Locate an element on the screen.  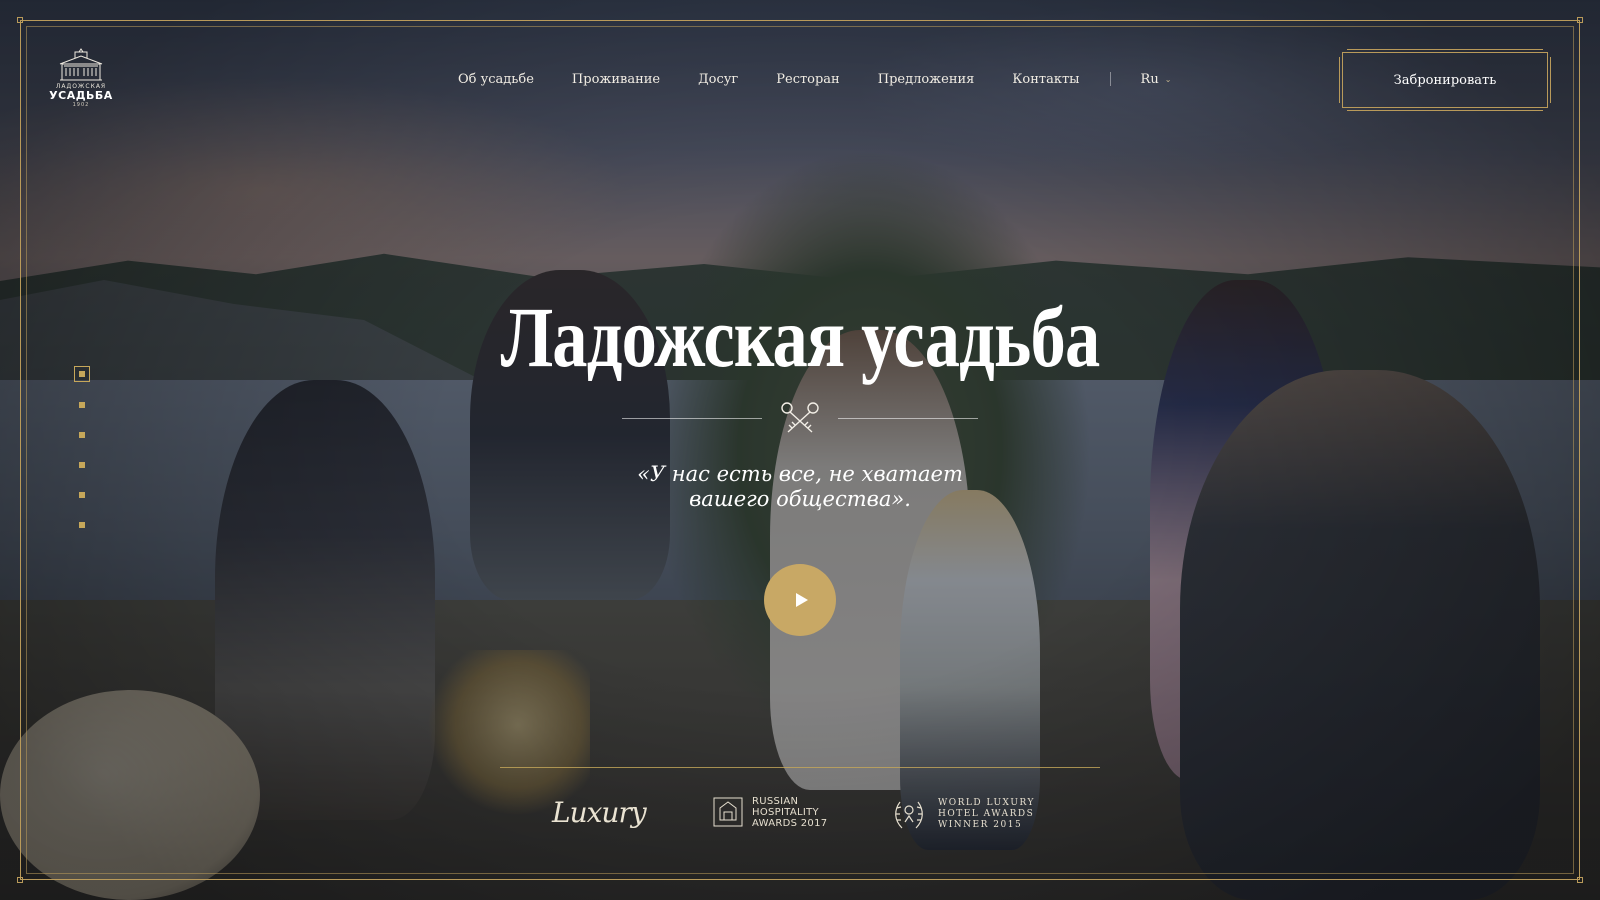
nav-restaurant: Ресторан is located at coordinates (807, 79).